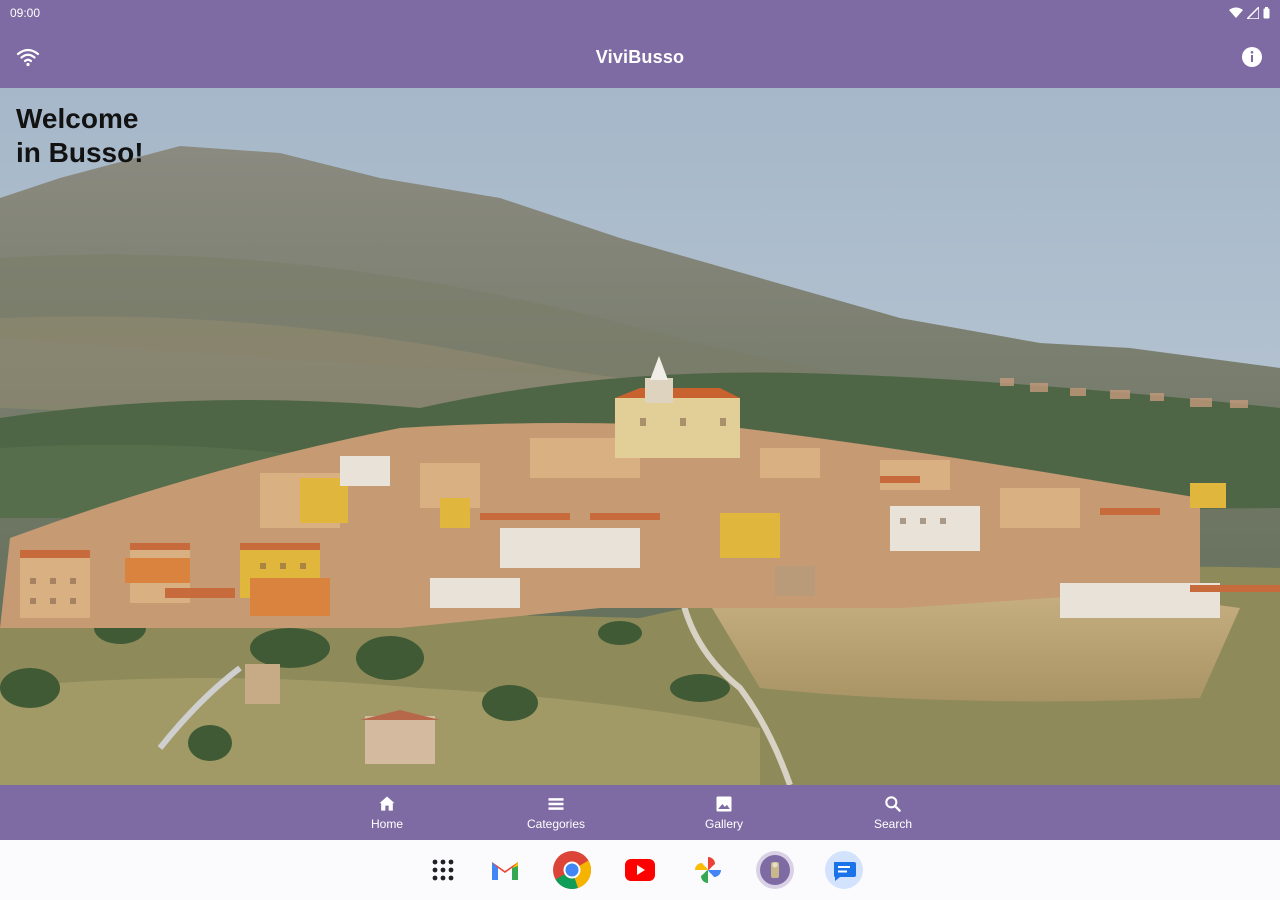 This screenshot has width=1280, height=900. What do you see at coordinates (572, 870) in the screenshot?
I see `chrome-icon` at bounding box center [572, 870].